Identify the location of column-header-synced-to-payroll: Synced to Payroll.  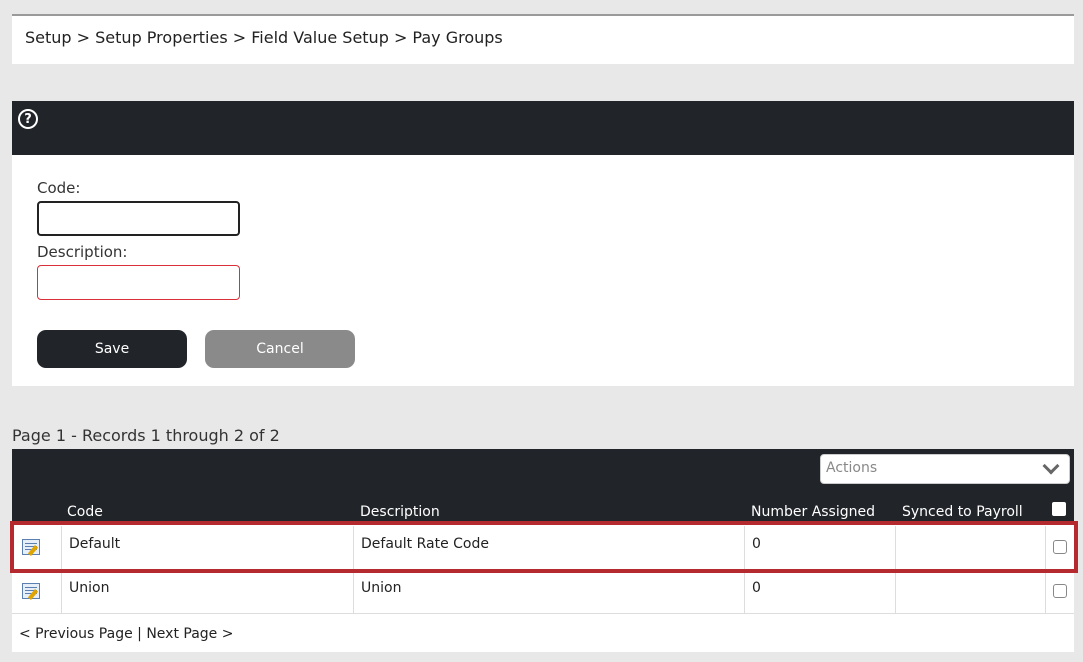
(962, 512).